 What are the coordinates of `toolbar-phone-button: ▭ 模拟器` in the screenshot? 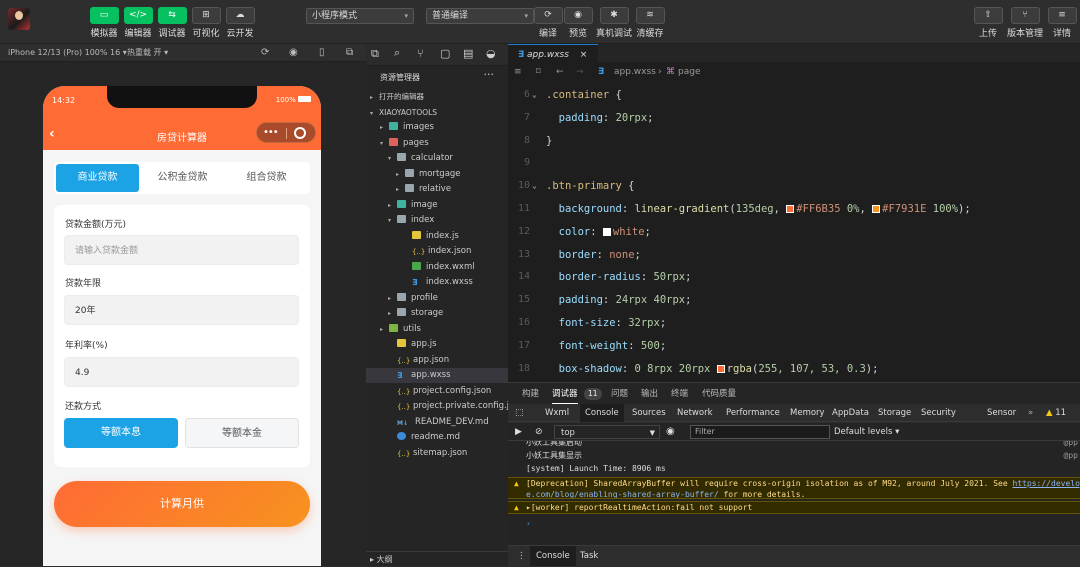 It's located at (104, 23).